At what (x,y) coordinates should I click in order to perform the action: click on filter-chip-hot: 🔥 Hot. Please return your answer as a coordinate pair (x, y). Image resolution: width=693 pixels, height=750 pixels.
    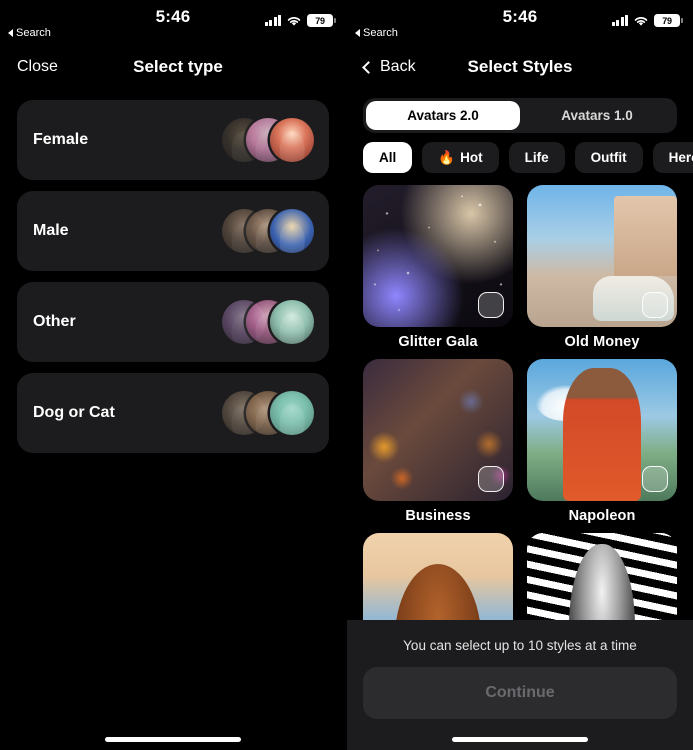
    Looking at the image, I should click on (460, 157).